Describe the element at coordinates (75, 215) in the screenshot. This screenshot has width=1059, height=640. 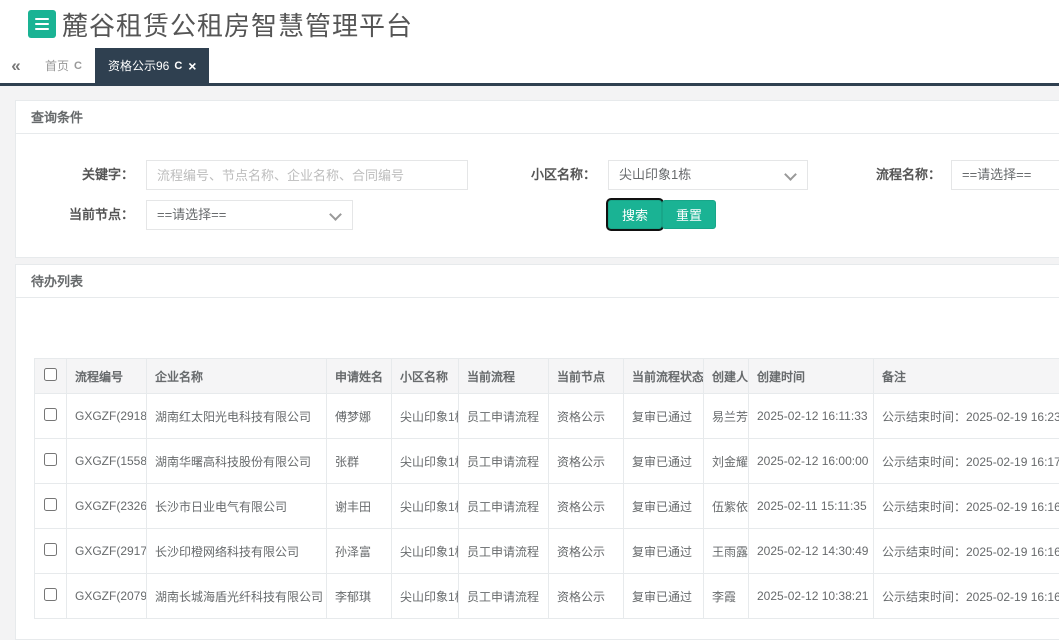
I see `node-label: 当前节点：` at that location.